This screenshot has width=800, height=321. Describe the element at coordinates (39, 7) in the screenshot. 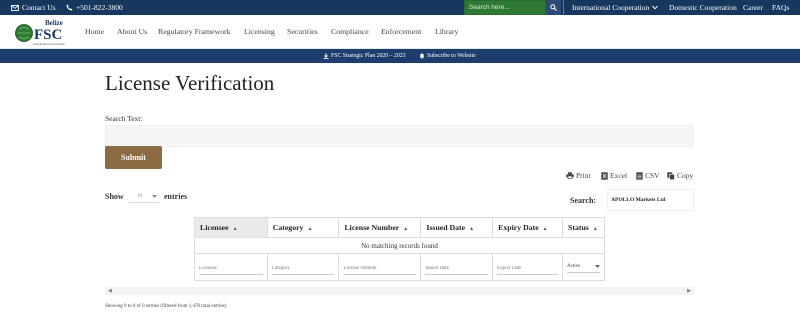

I see `contact-us-label: Contact Us` at that location.